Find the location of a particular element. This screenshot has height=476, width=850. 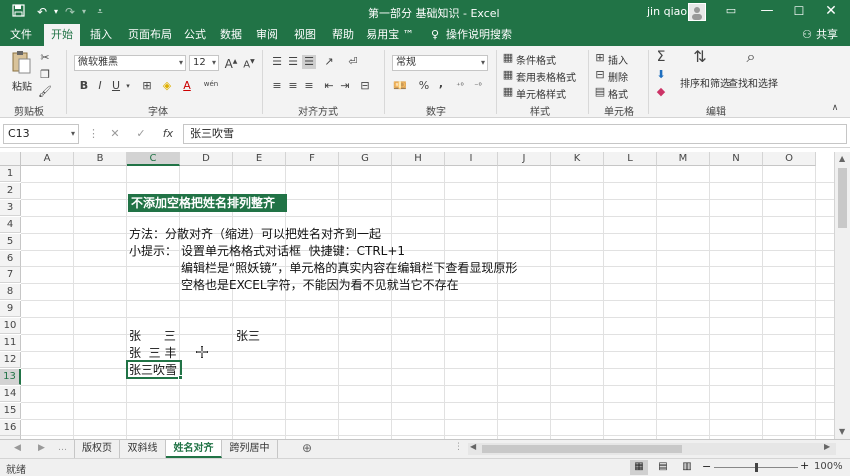

name-cell-c11: 张 三 is located at coordinates (152, 336).